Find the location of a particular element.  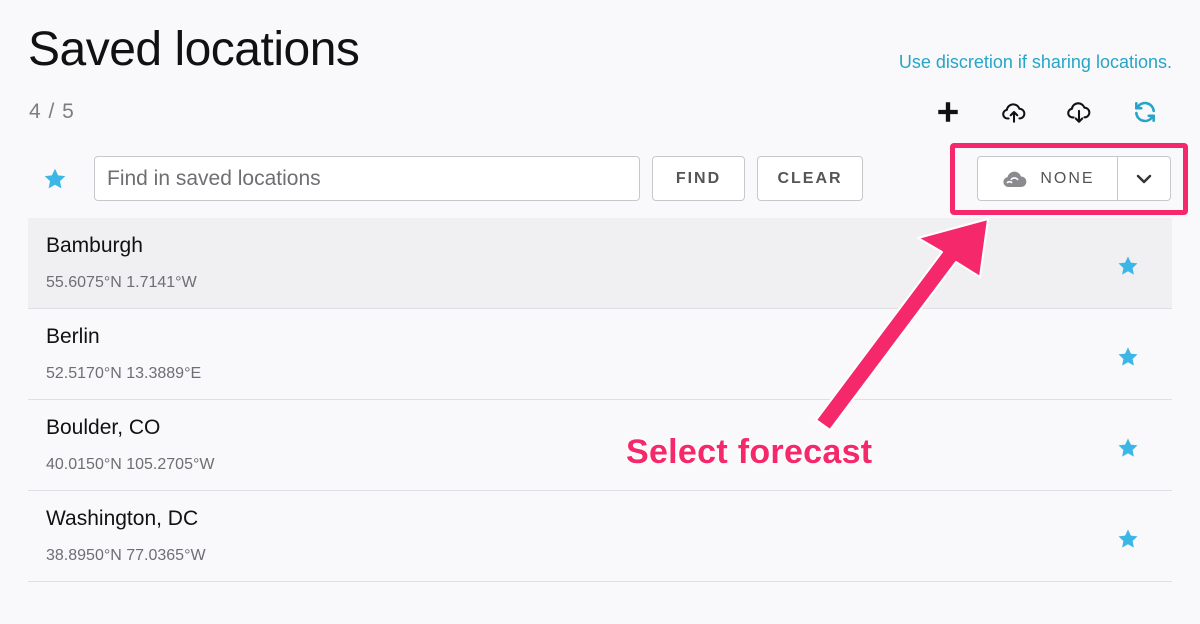

cloud-upload-icon is located at coordinates (1014, 113).